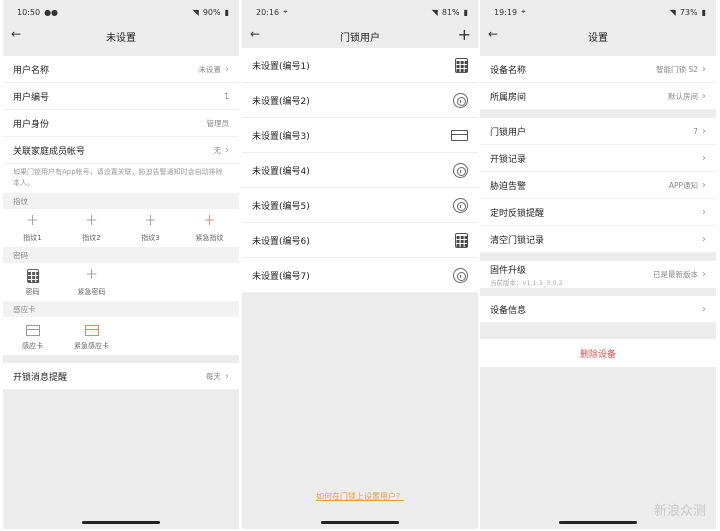 The image size is (720, 531). What do you see at coordinates (508, 186) in the screenshot?
I see `row-label: 胁迫告警` at bounding box center [508, 186].